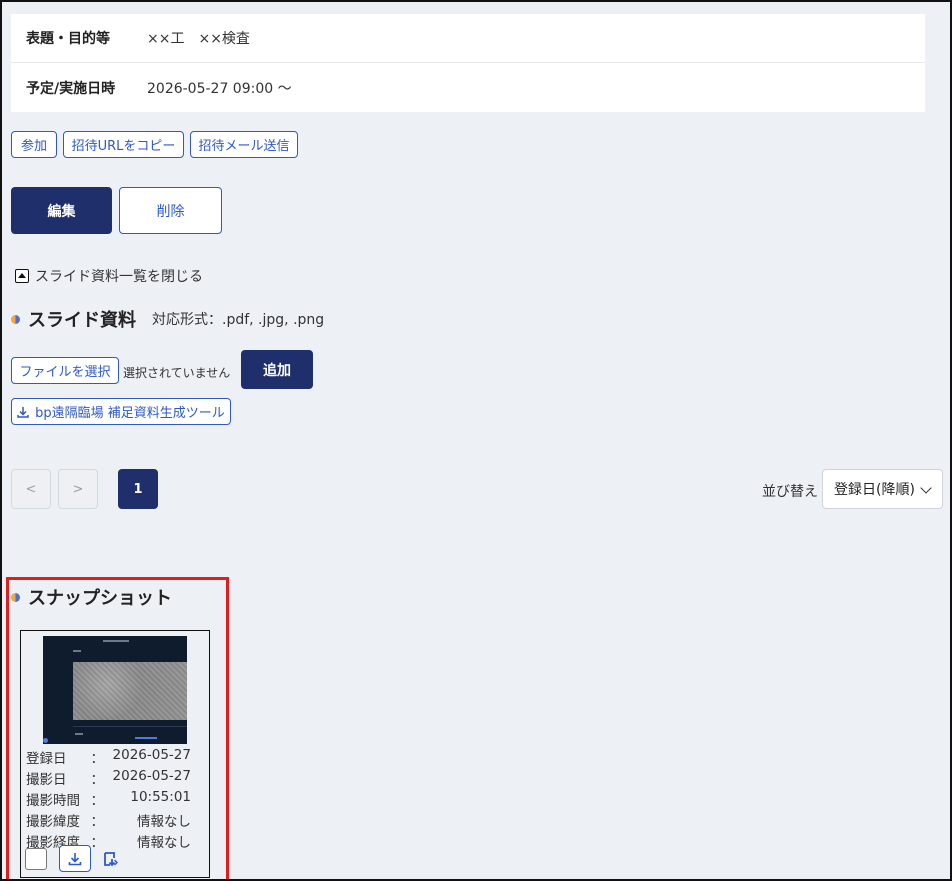  What do you see at coordinates (177, 373) in the screenshot?
I see `file-status: 選択されていません` at bounding box center [177, 373].